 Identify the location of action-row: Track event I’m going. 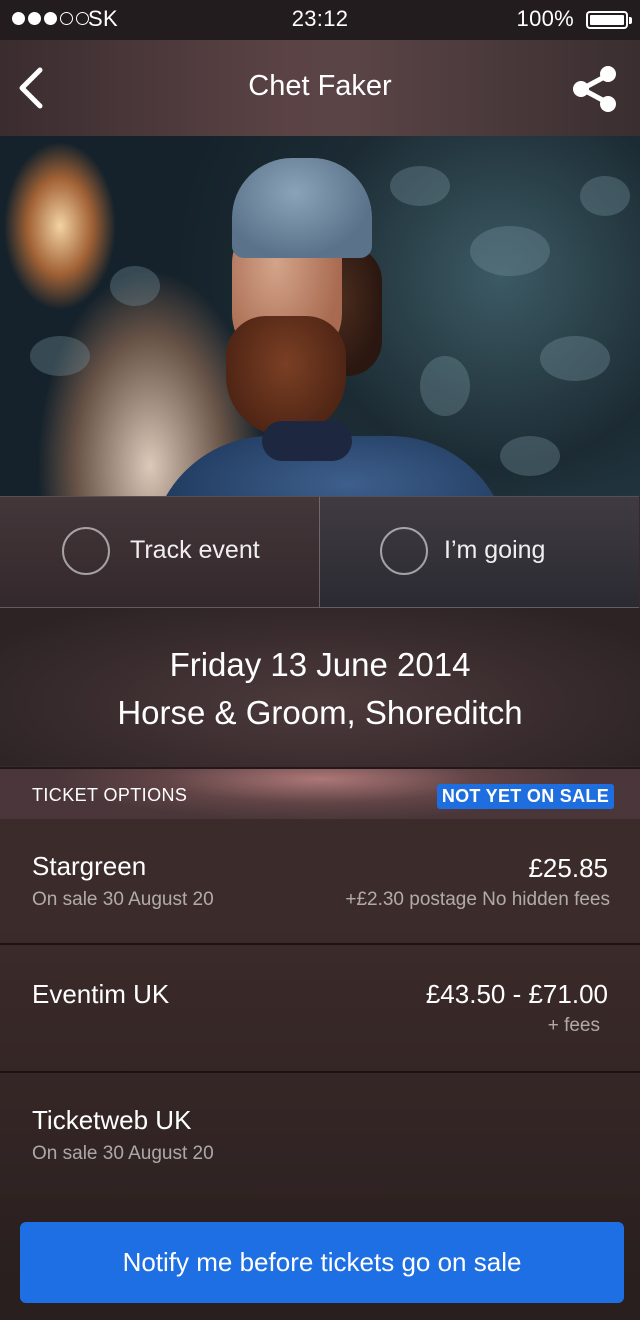
(320, 552).